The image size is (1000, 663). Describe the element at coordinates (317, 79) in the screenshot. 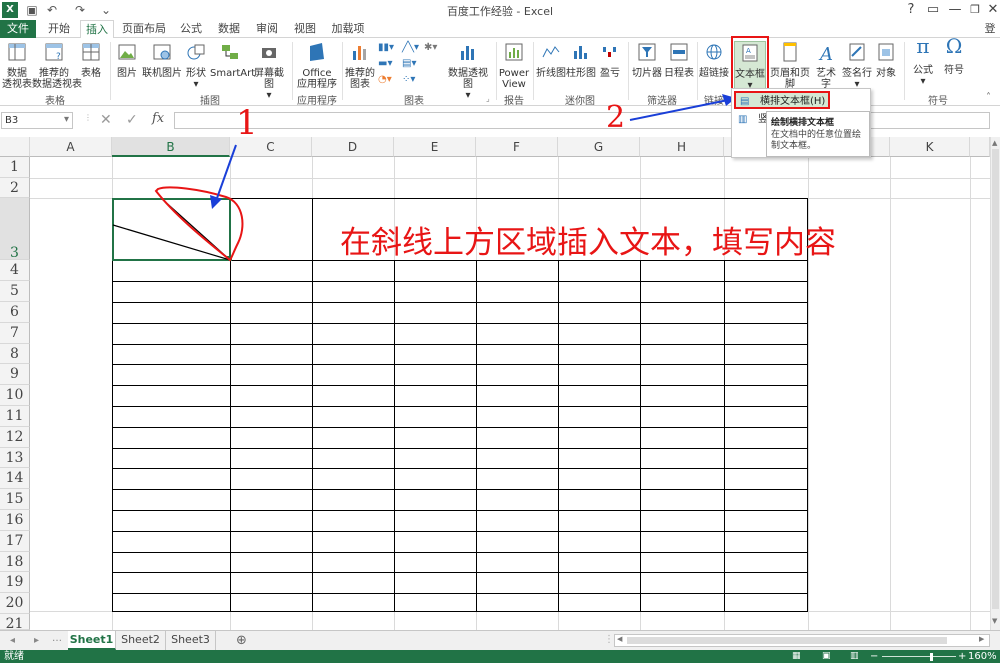

I see `office-apps-label: Office 应用程序` at that location.